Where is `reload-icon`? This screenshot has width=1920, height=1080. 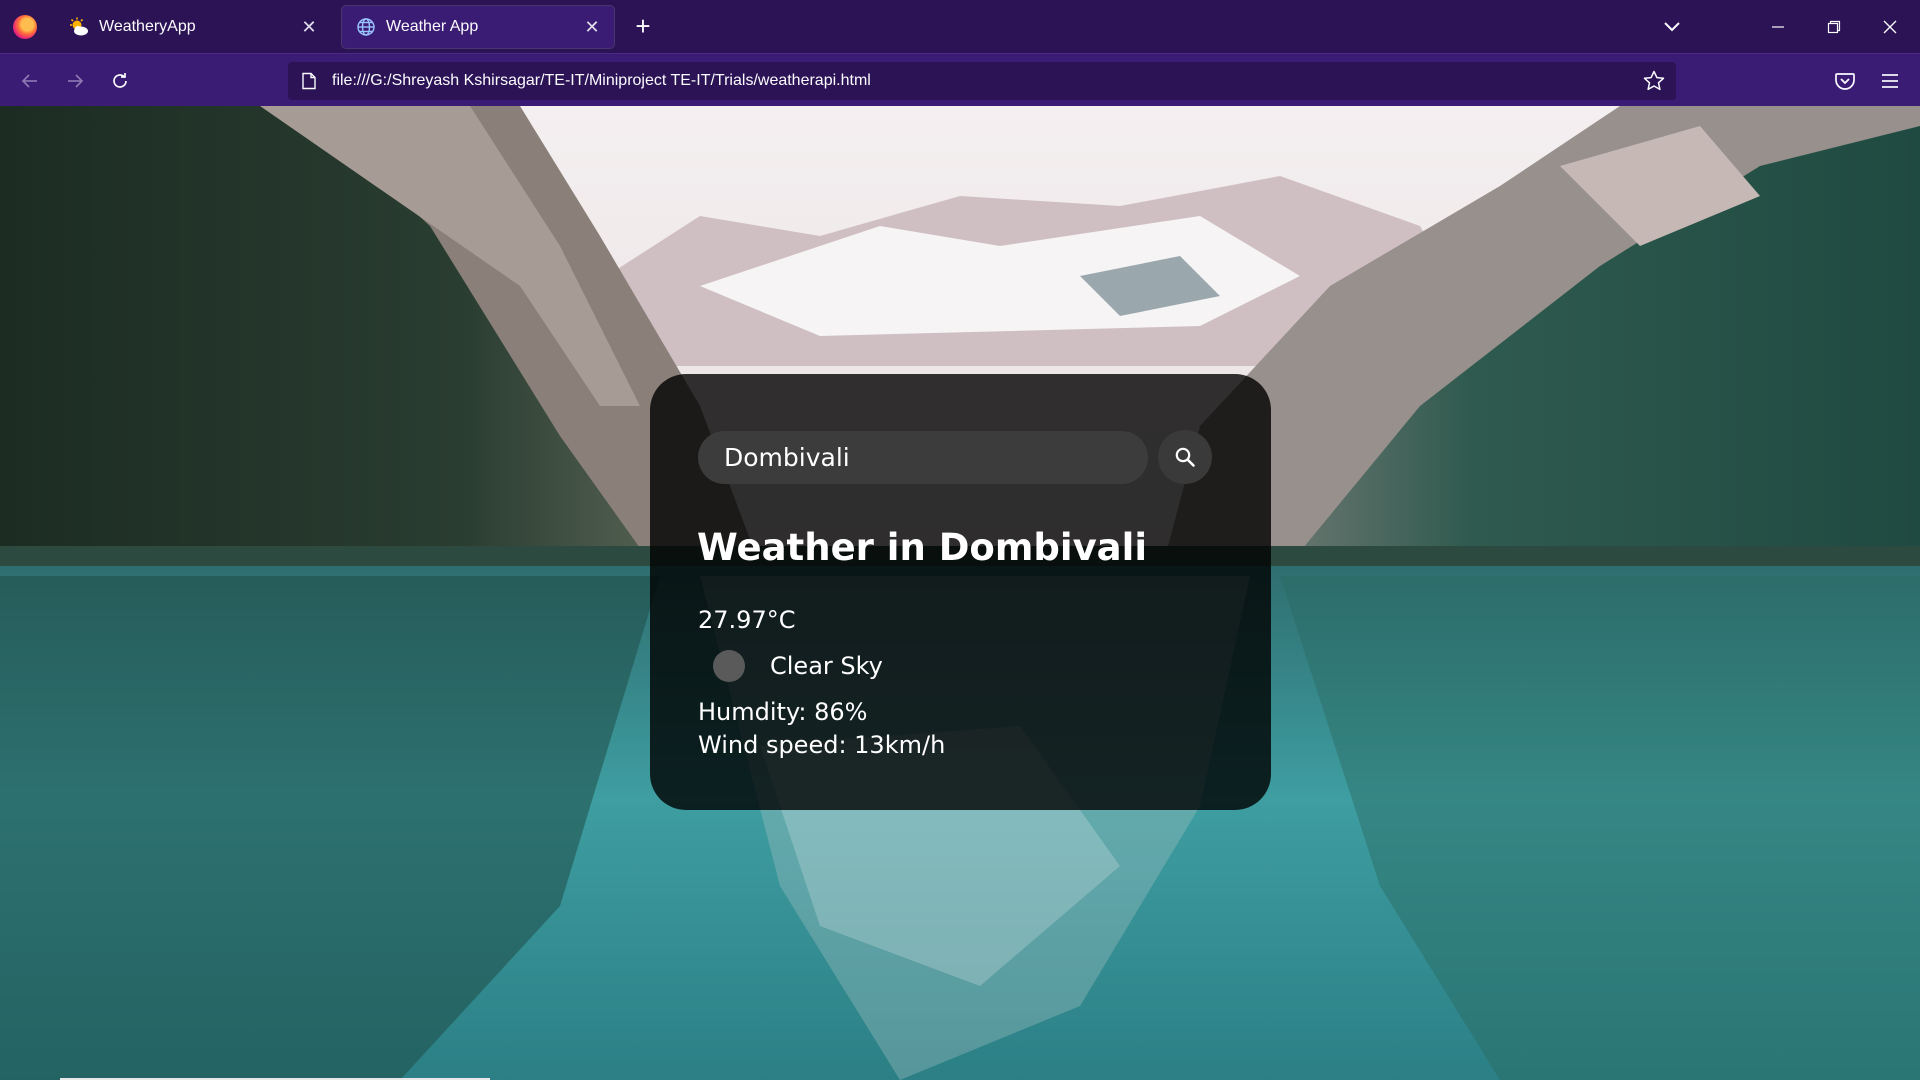
reload-icon is located at coordinates (120, 81).